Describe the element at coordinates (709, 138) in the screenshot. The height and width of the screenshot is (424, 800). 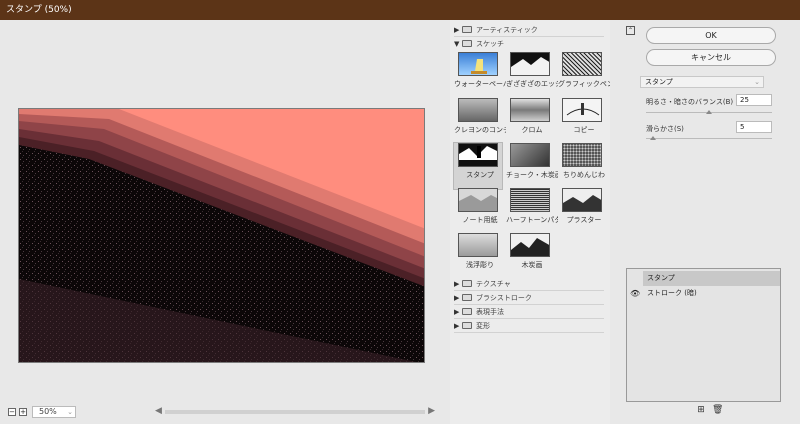
I see `smoothness-slider` at that location.